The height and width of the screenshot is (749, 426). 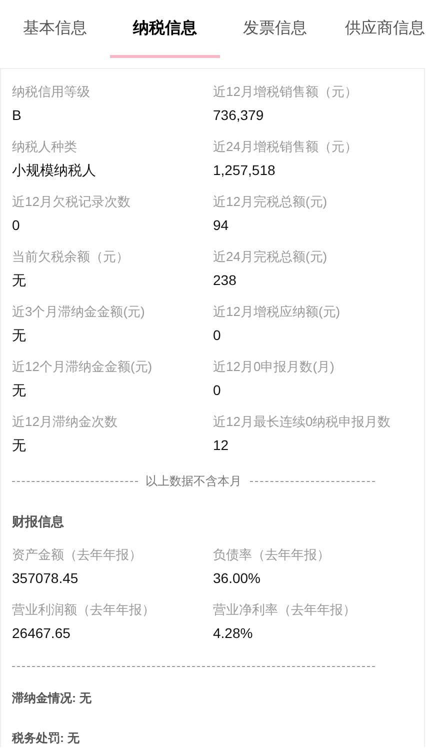 I want to click on field-label: 近12个月滞纳金金额(元), so click(x=83, y=367).